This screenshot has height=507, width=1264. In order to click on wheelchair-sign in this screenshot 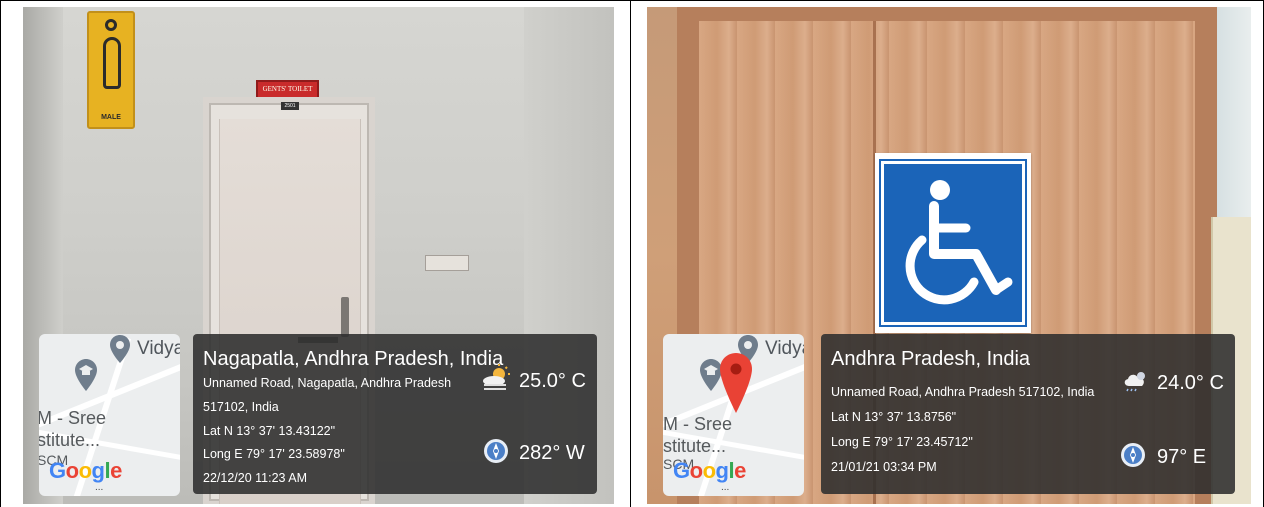, I will do `click(953, 243)`.